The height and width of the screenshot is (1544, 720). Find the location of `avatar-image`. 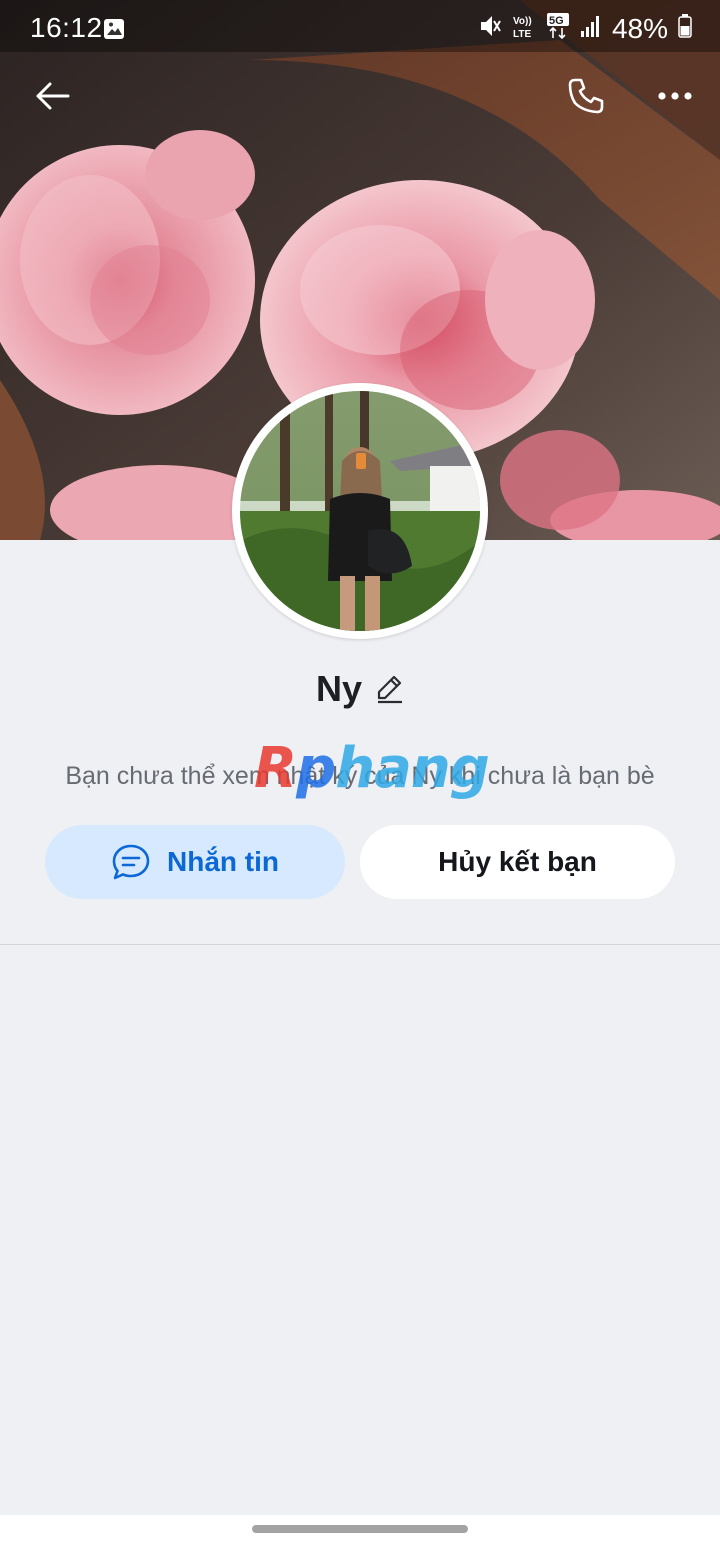

avatar-image is located at coordinates (360, 511).